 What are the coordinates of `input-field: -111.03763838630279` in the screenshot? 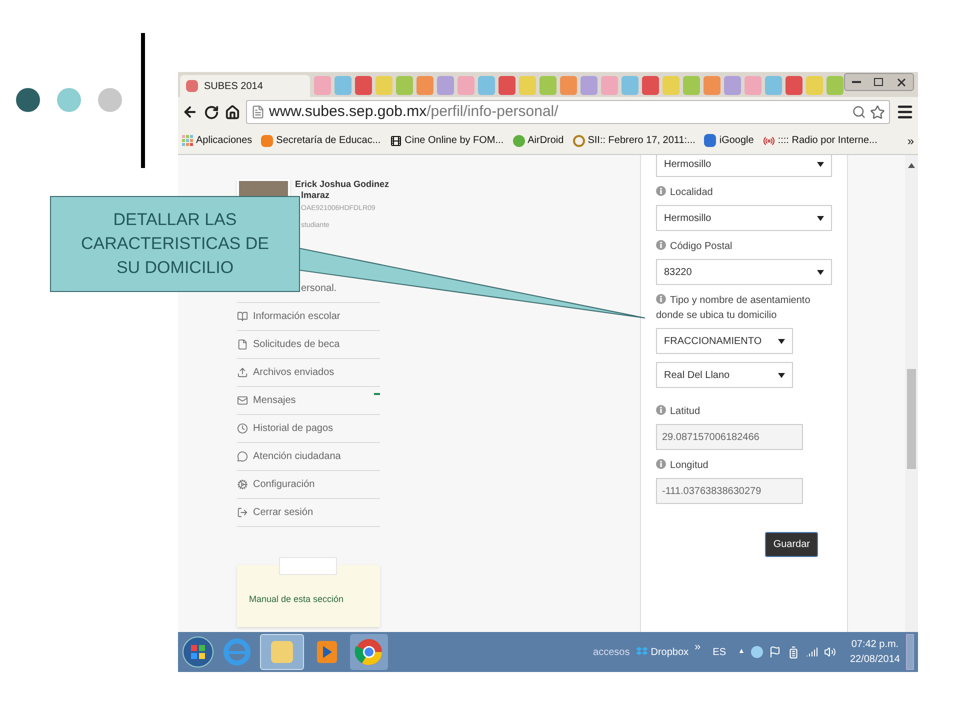 It's located at (729, 491).